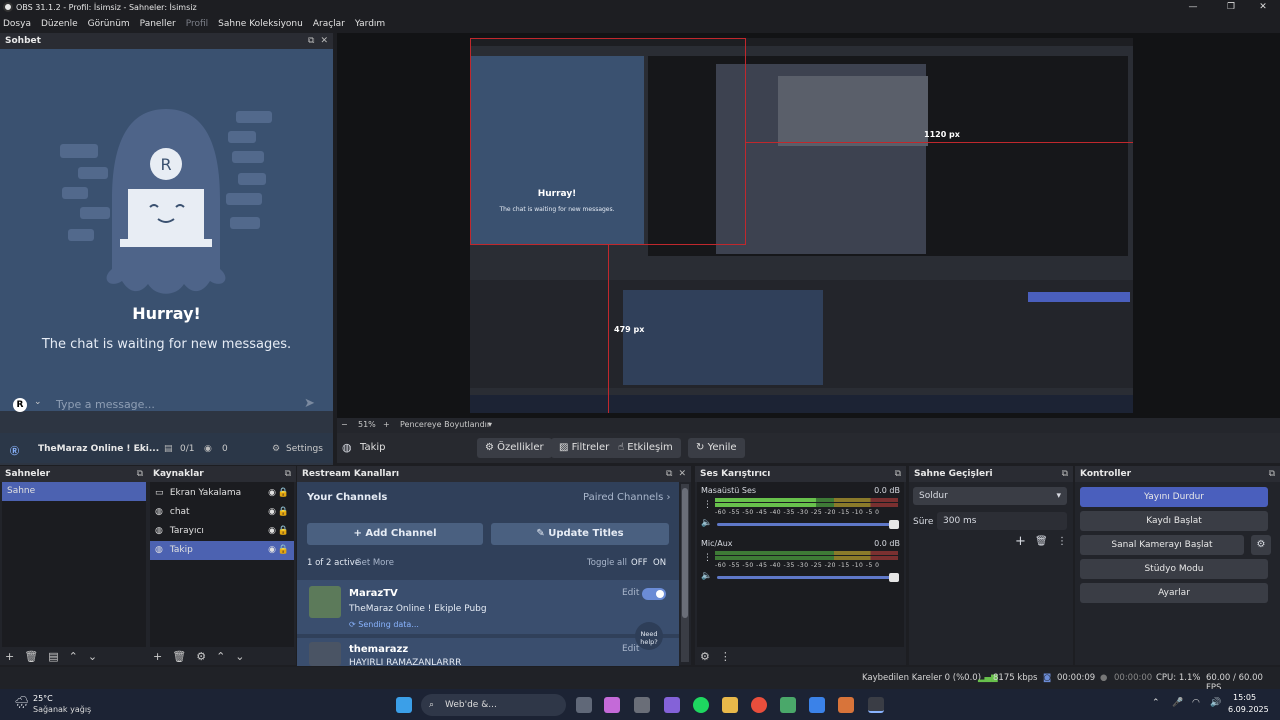 Image resolution: width=1280 pixels, height=720 pixels. Describe the element at coordinates (260, 24) in the screenshot. I see `menu-scene-collection: Sahne Koleksiyonu` at that location.